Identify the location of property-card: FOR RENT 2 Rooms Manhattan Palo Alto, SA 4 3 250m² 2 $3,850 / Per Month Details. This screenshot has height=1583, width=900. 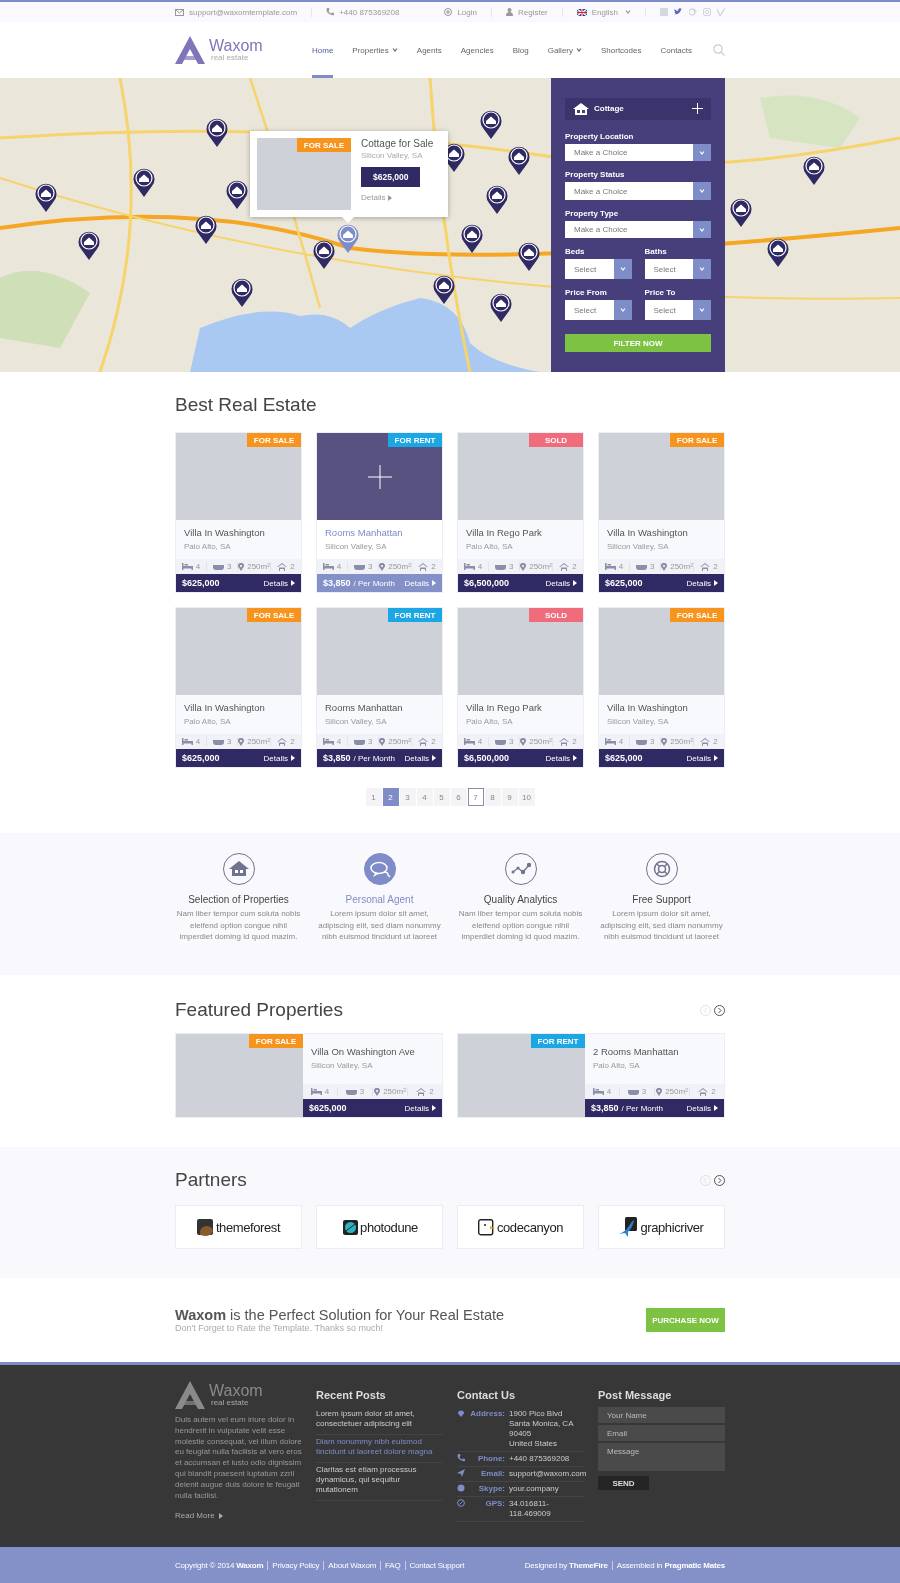
(591, 1075).